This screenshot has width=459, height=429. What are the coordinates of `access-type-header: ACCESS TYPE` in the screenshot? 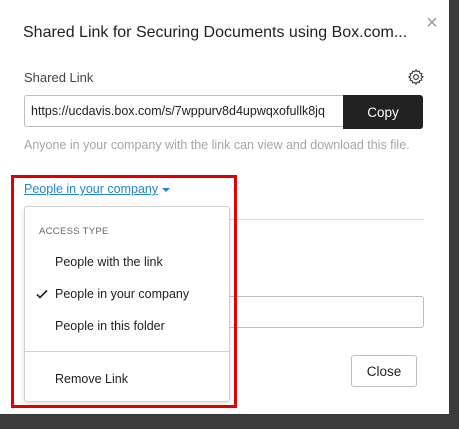 It's located at (74, 231).